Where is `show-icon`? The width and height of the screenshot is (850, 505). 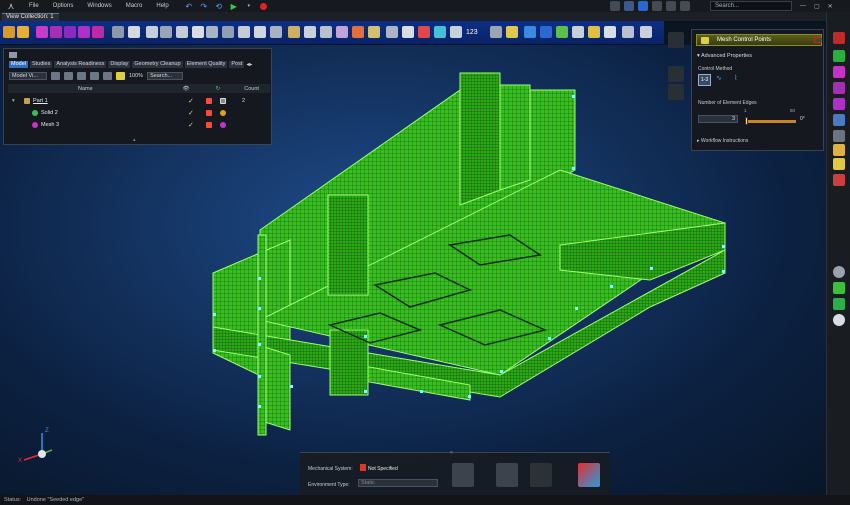
show-icon is located at coordinates (107, 76).